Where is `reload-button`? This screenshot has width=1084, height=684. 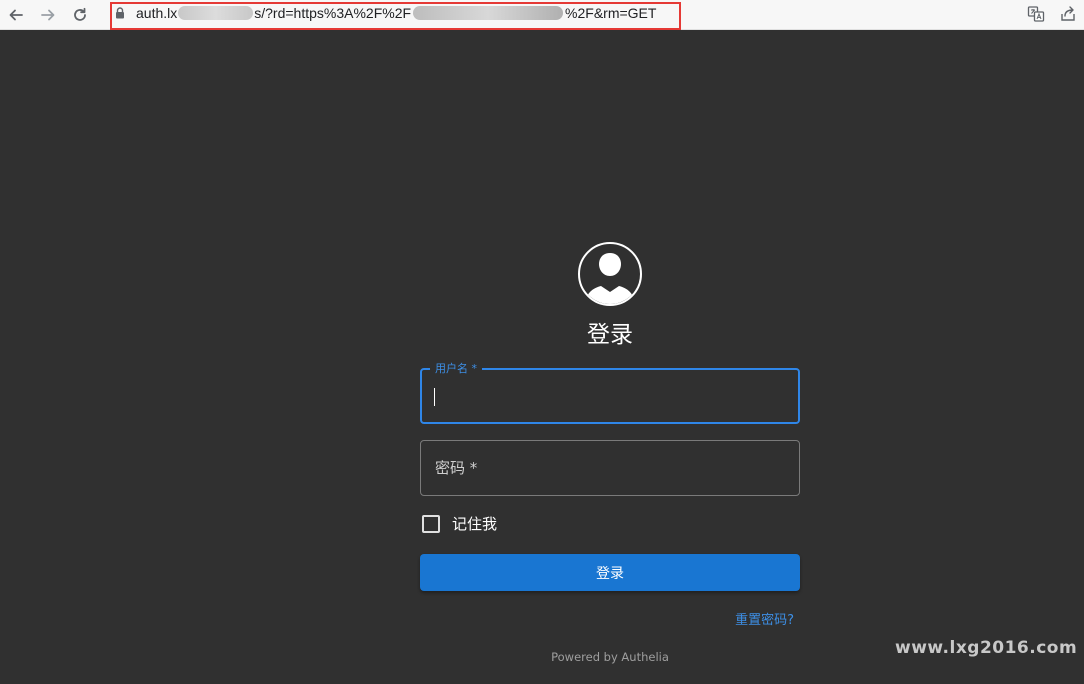 reload-button is located at coordinates (80, 15).